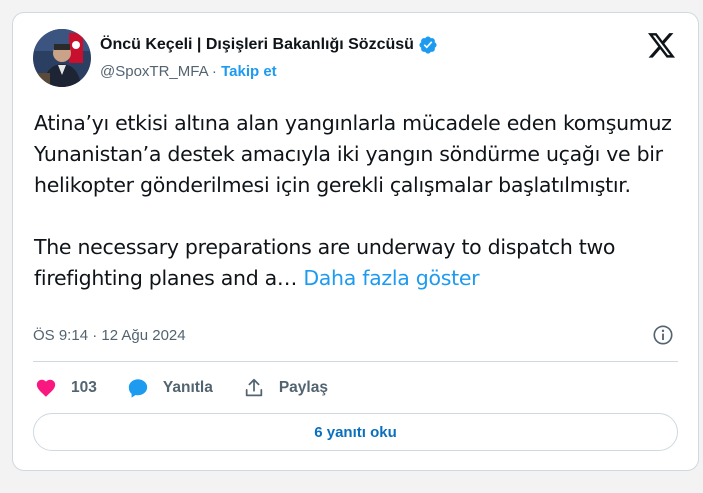  What do you see at coordinates (662, 46) in the screenshot?
I see `x-logo-icon` at bounding box center [662, 46].